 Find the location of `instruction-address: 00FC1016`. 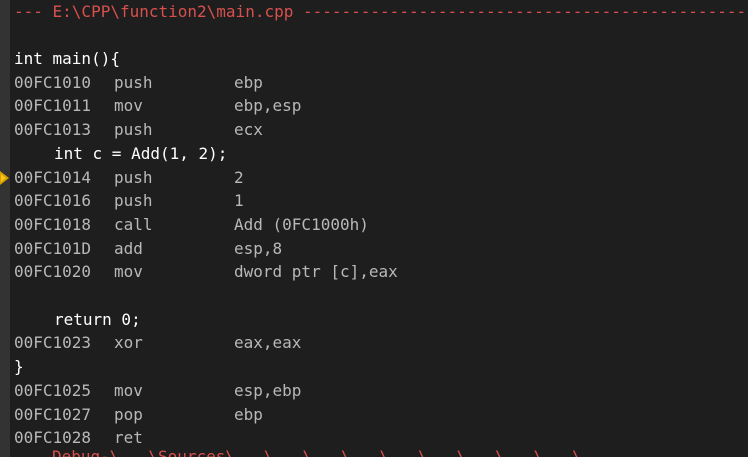

instruction-address: 00FC1016 is located at coordinates (53, 200).